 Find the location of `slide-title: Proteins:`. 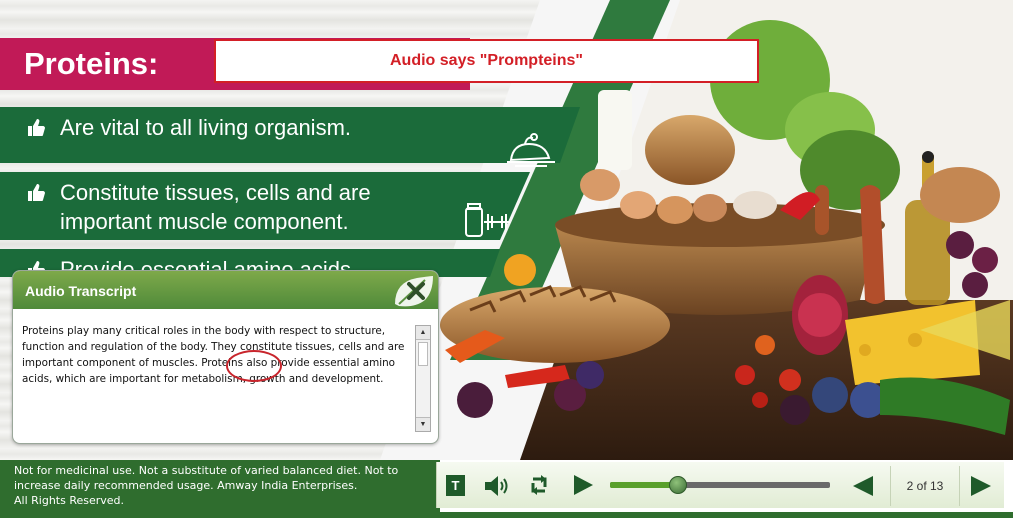

slide-title: Proteins: is located at coordinates (91, 63).